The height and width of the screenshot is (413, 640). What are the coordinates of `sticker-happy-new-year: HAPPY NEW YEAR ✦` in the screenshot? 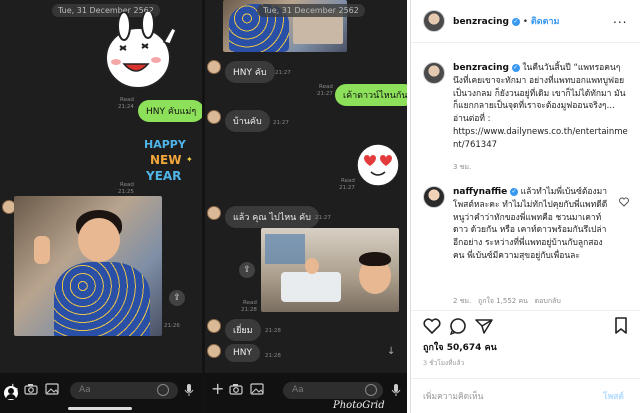 It's located at (170, 160).